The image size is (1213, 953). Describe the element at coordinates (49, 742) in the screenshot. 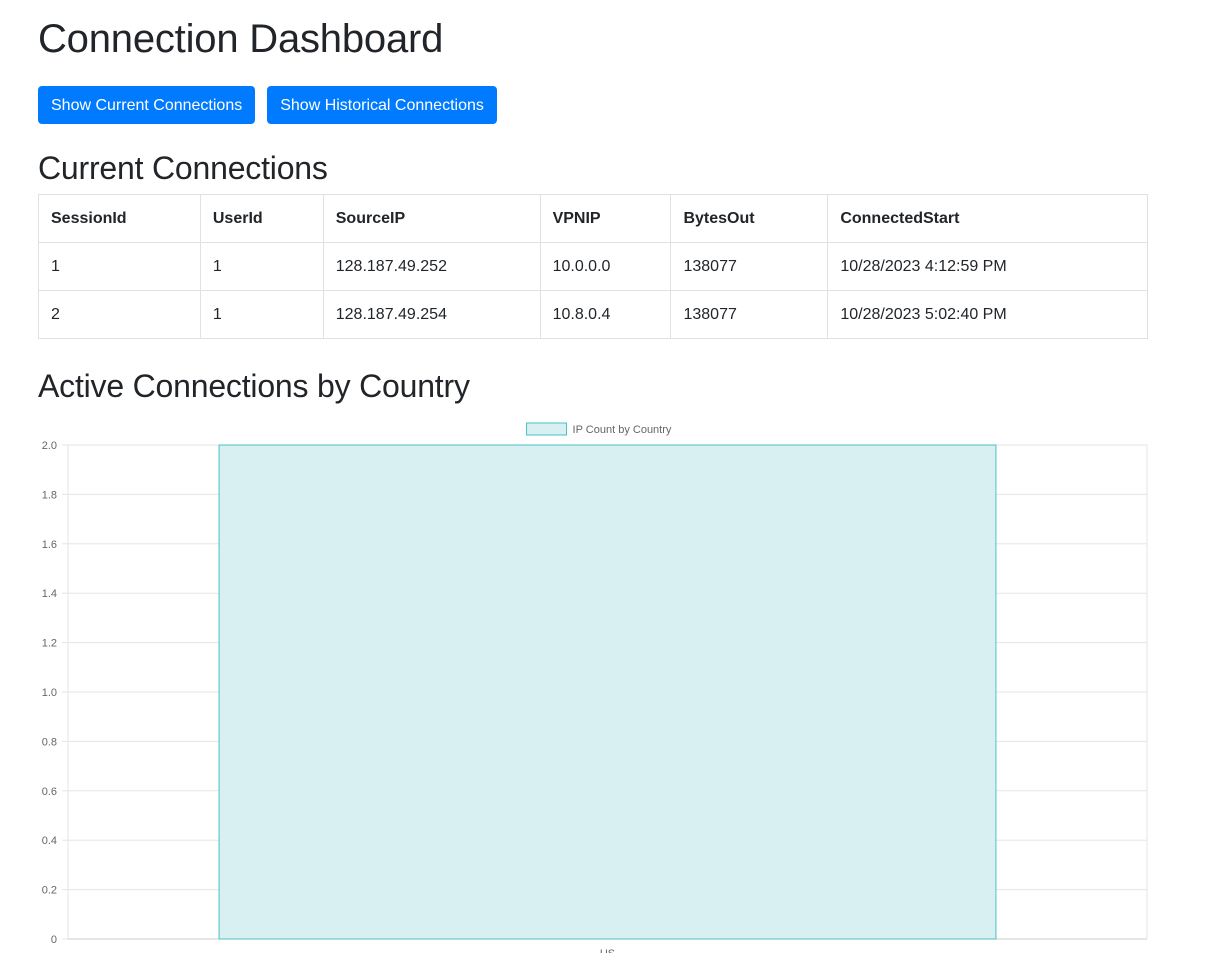

I see `y-tick-label: 0.8` at that location.